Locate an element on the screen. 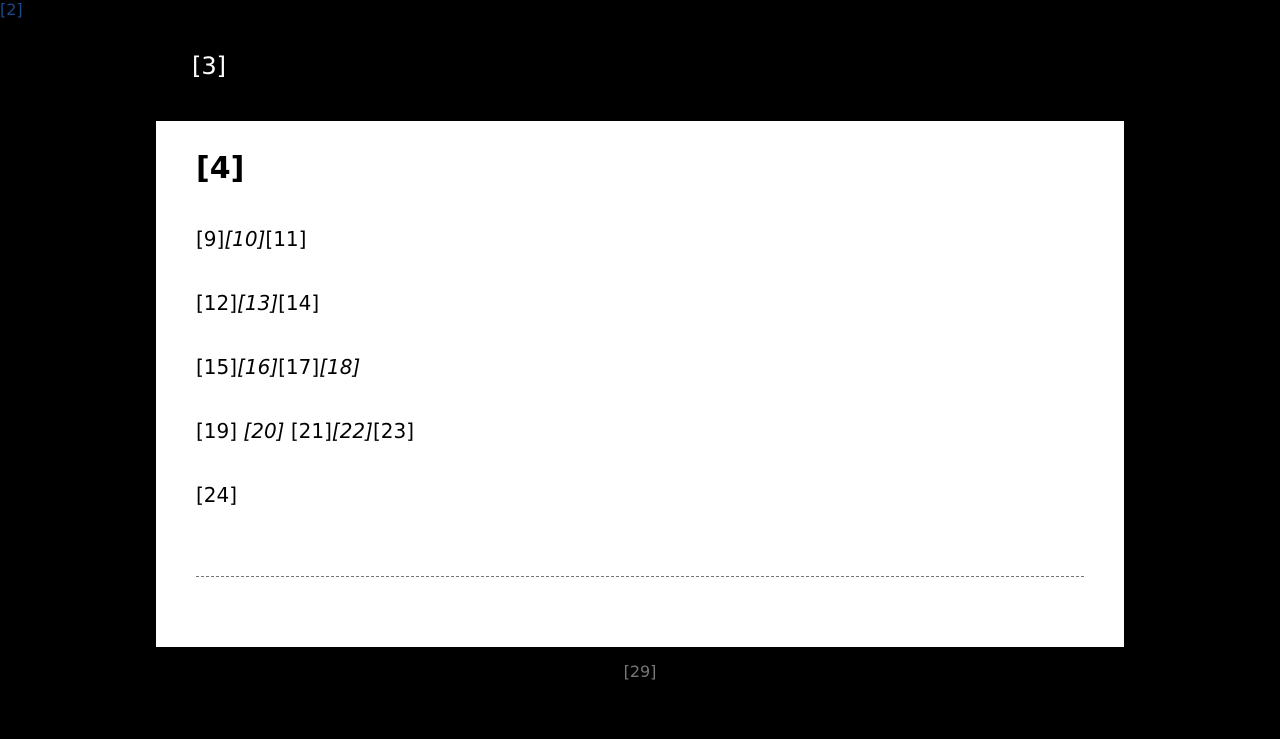 The height and width of the screenshot is (739, 1280). text-segment: [17] is located at coordinates (299, 367).